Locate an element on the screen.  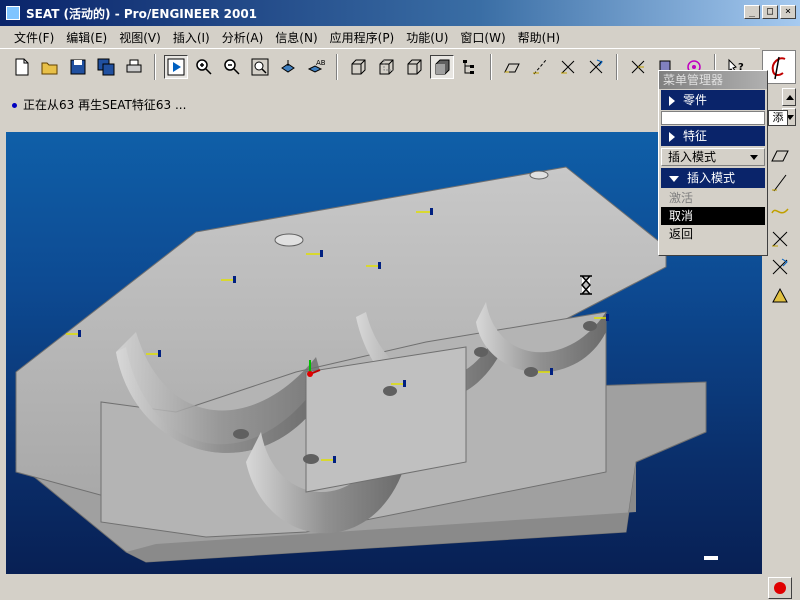
orient-icon is located at coordinates (288, 67).